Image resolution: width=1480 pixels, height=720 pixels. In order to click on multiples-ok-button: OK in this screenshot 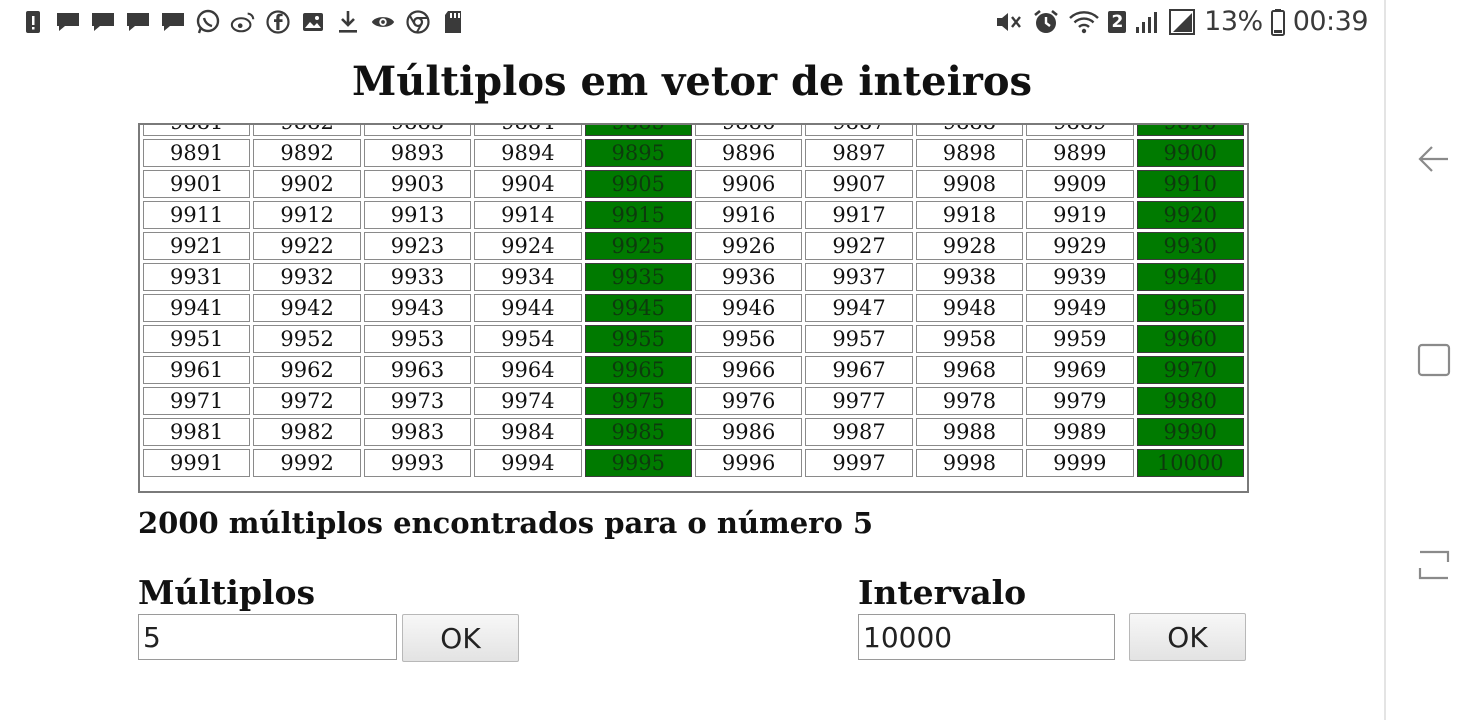, I will do `click(460, 638)`.